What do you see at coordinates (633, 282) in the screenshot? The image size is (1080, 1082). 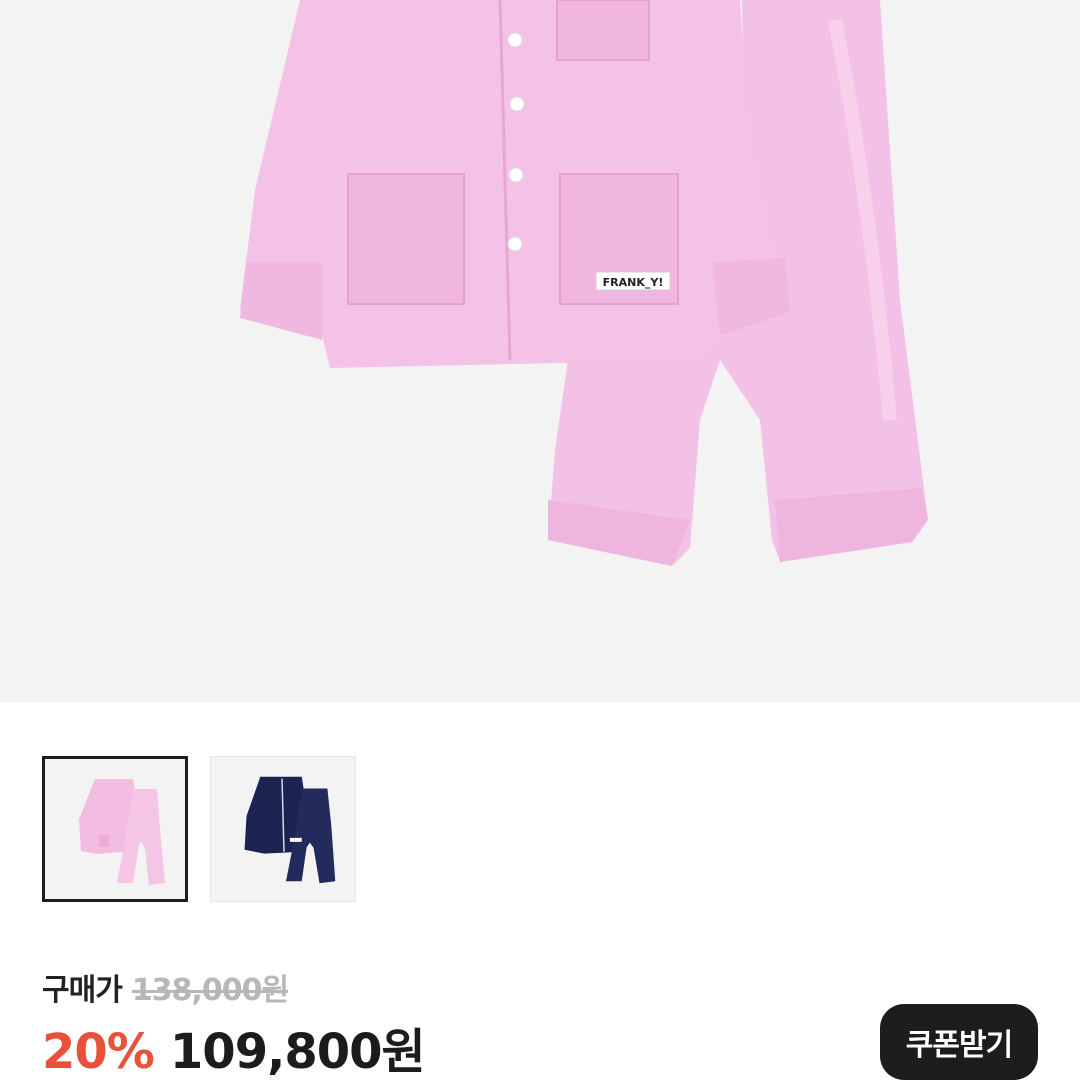 I see `brand-label-text: FRANK_Y!` at bounding box center [633, 282].